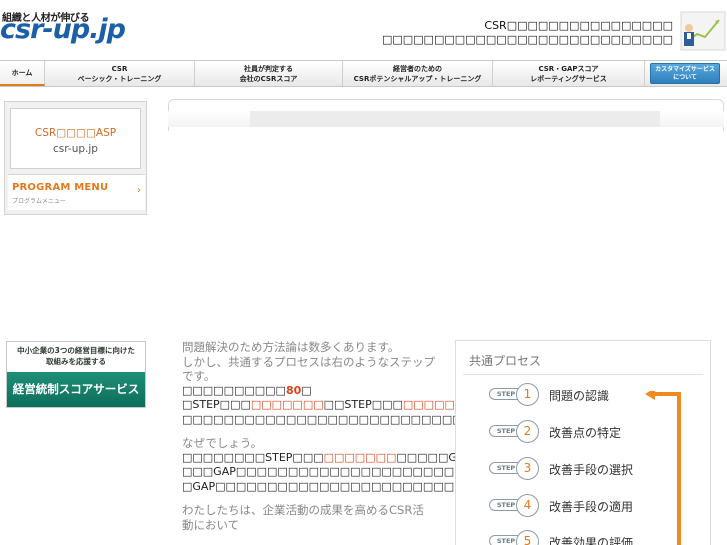 This screenshot has width=727, height=545. Describe the element at coordinates (313, 391) in the screenshot. I see `paragraph-1: □□□□□□□□□□80□` at that location.